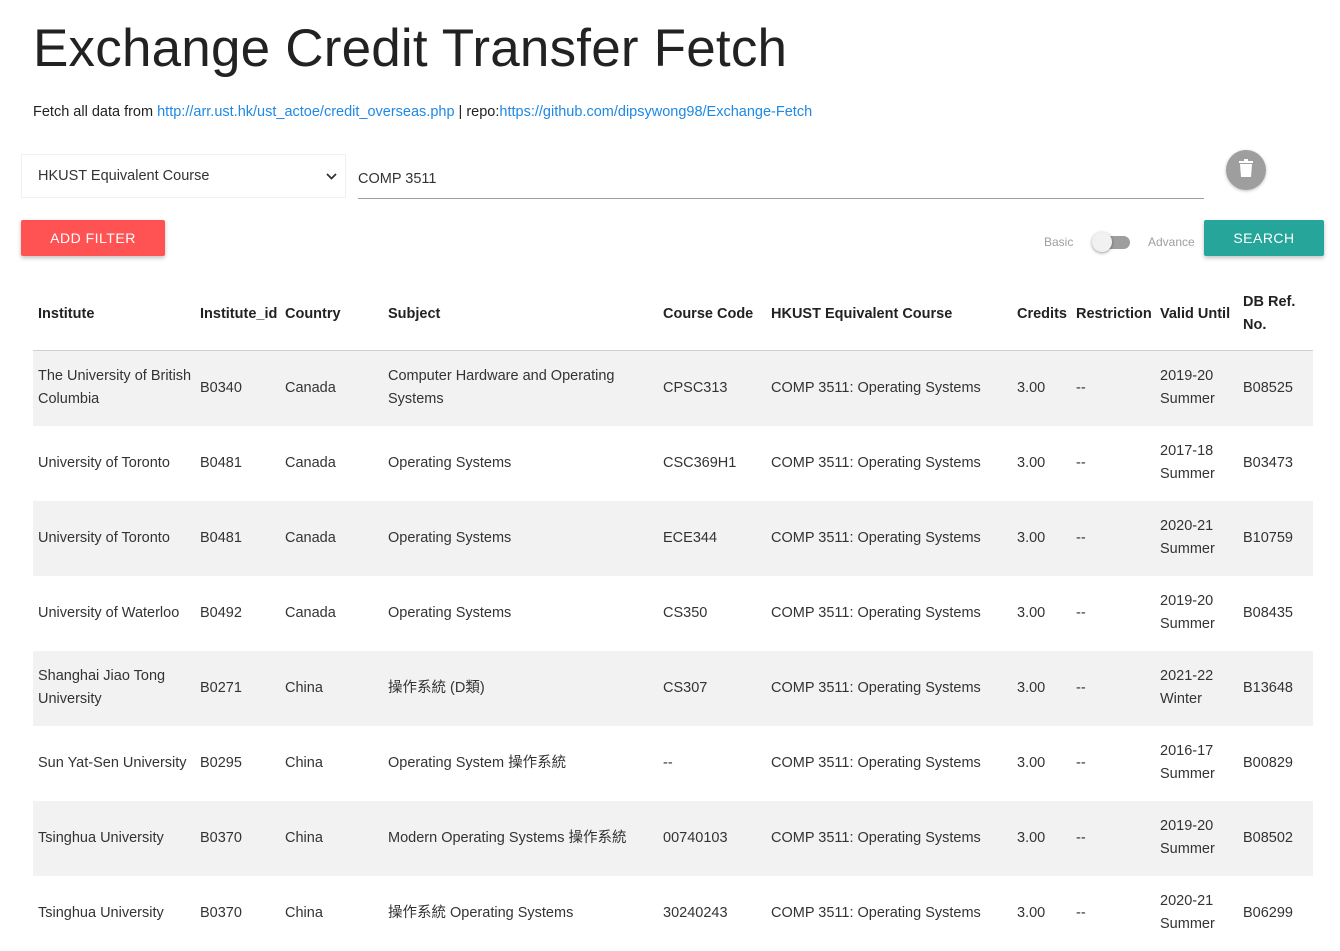 This screenshot has width=1340, height=951. What do you see at coordinates (331, 176) in the screenshot?
I see `chevron-down-icon` at bounding box center [331, 176].